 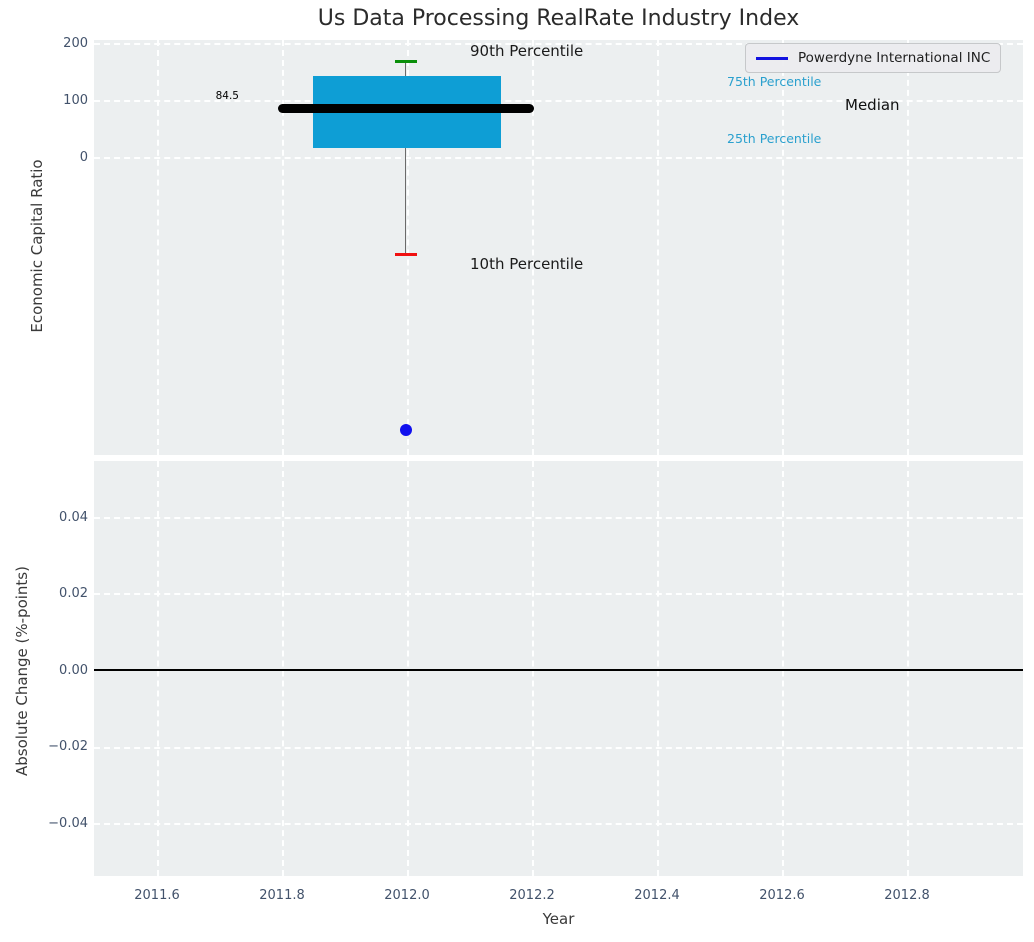 I want to click on ytick-0-00: 0.00, so click(x=73, y=670).